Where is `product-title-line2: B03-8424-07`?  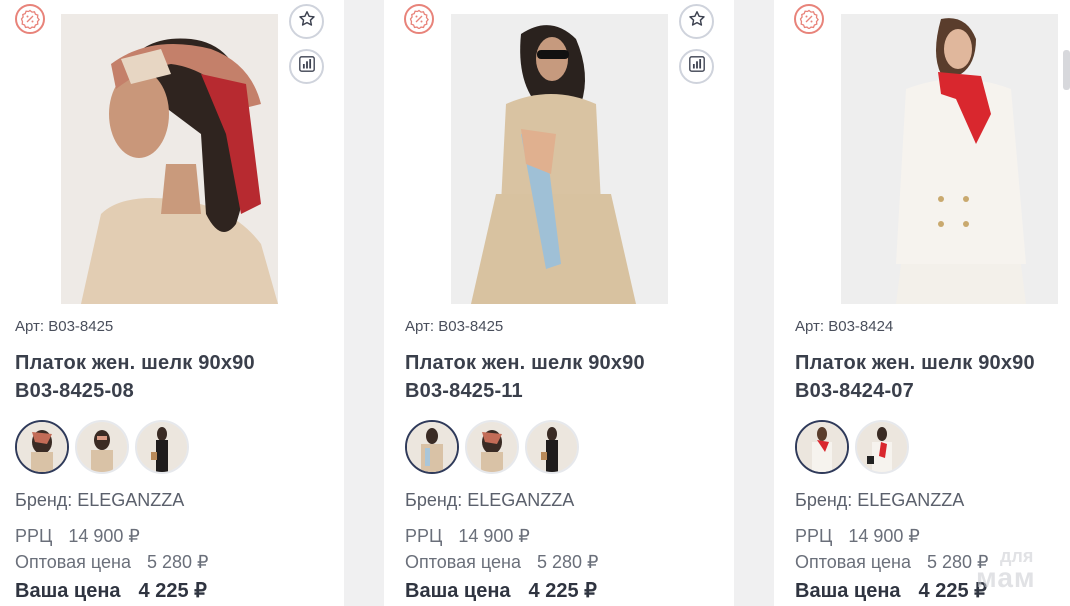
product-title-line2: B03-8424-07 is located at coordinates (854, 391).